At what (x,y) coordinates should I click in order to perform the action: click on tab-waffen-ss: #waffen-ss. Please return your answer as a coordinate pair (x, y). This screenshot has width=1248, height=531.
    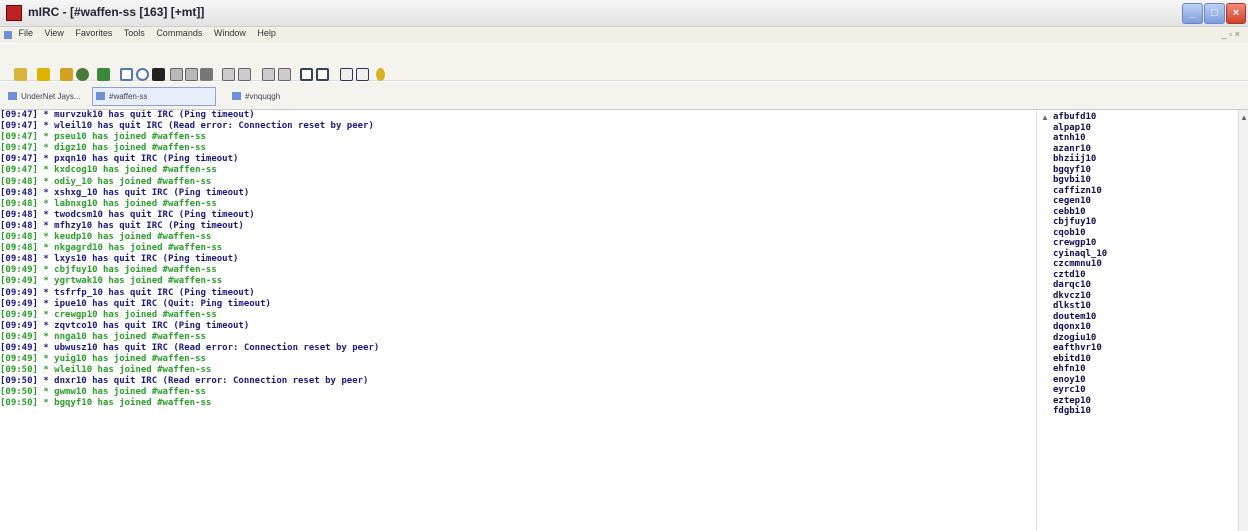
    Looking at the image, I should click on (154, 96).